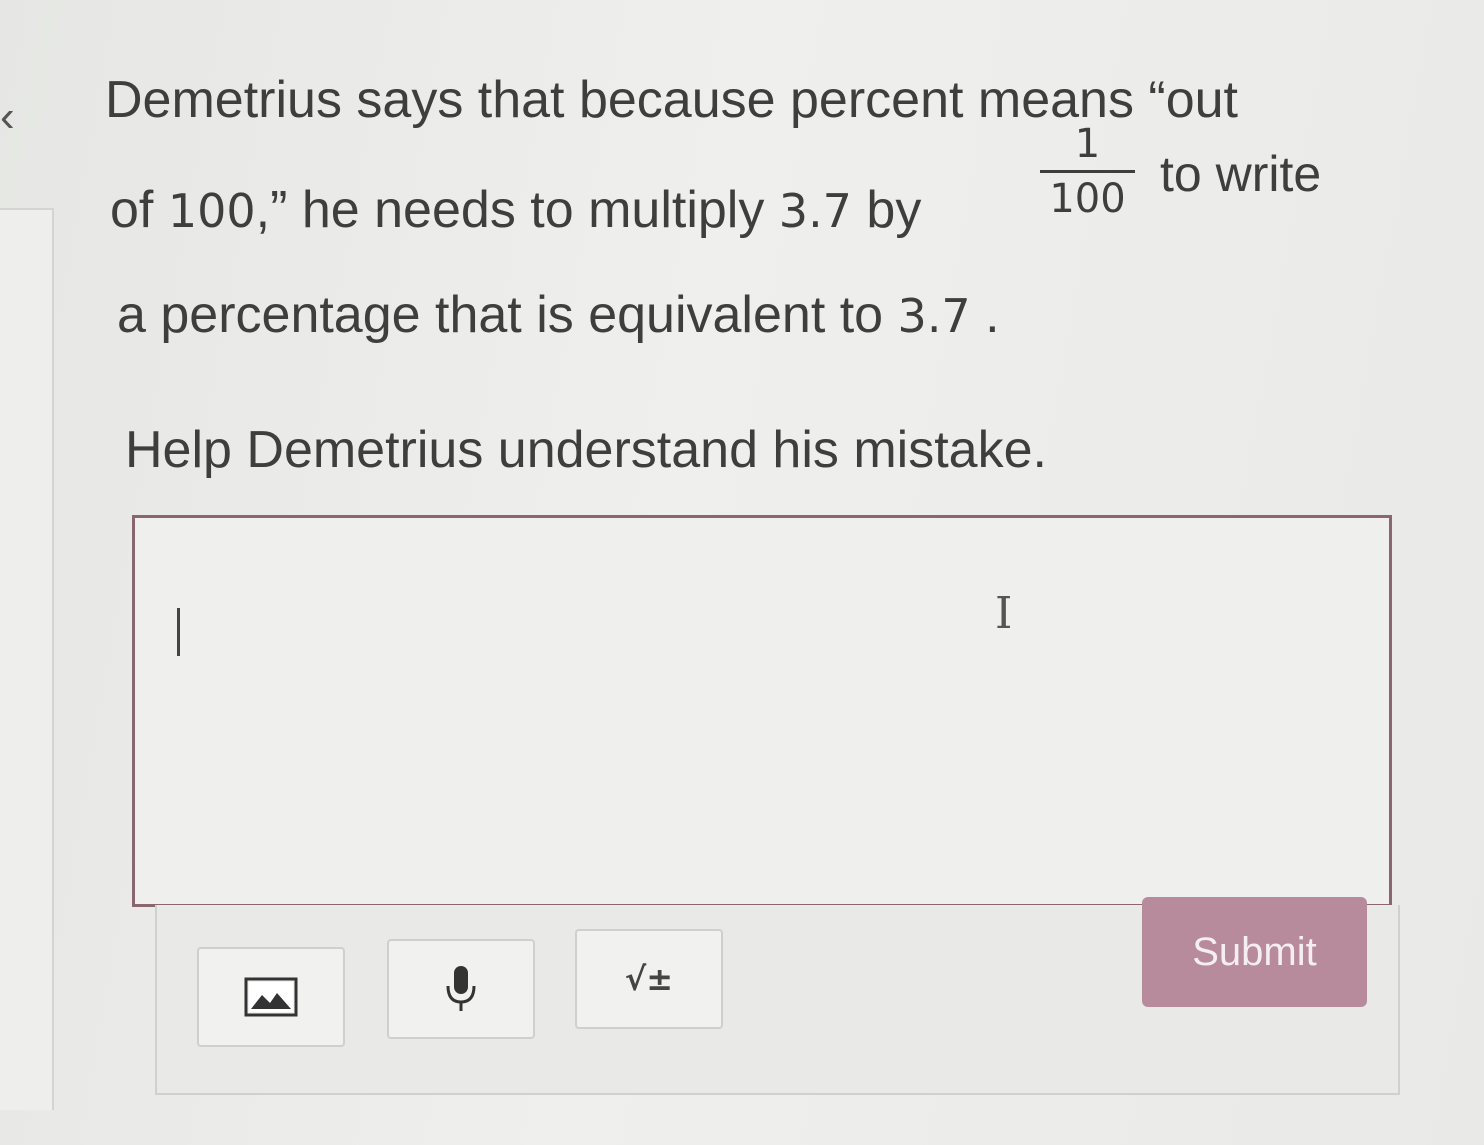 The width and height of the screenshot is (1484, 1145). I want to click on record-audio-button, so click(461, 989).